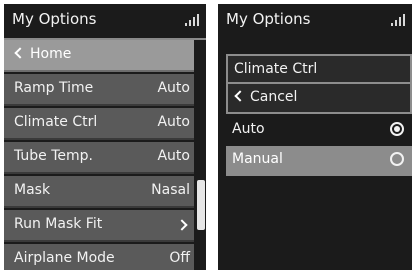  What do you see at coordinates (56, 122) in the screenshot?
I see `menu-item-label: Climate Ctrl` at bounding box center [56, 122].